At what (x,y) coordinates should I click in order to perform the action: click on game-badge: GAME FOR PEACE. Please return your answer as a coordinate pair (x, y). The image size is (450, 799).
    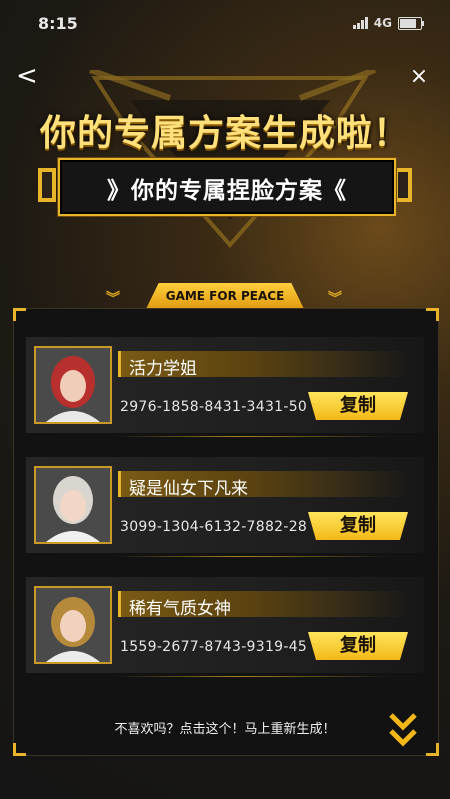
    Looking at the image, I should click on (225, 296).